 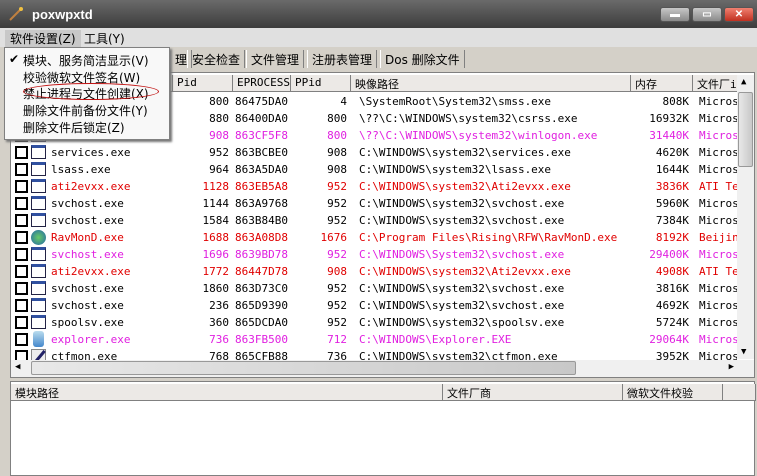 I want to click on memory-cell: 4692K, so click(x=672, y=305).